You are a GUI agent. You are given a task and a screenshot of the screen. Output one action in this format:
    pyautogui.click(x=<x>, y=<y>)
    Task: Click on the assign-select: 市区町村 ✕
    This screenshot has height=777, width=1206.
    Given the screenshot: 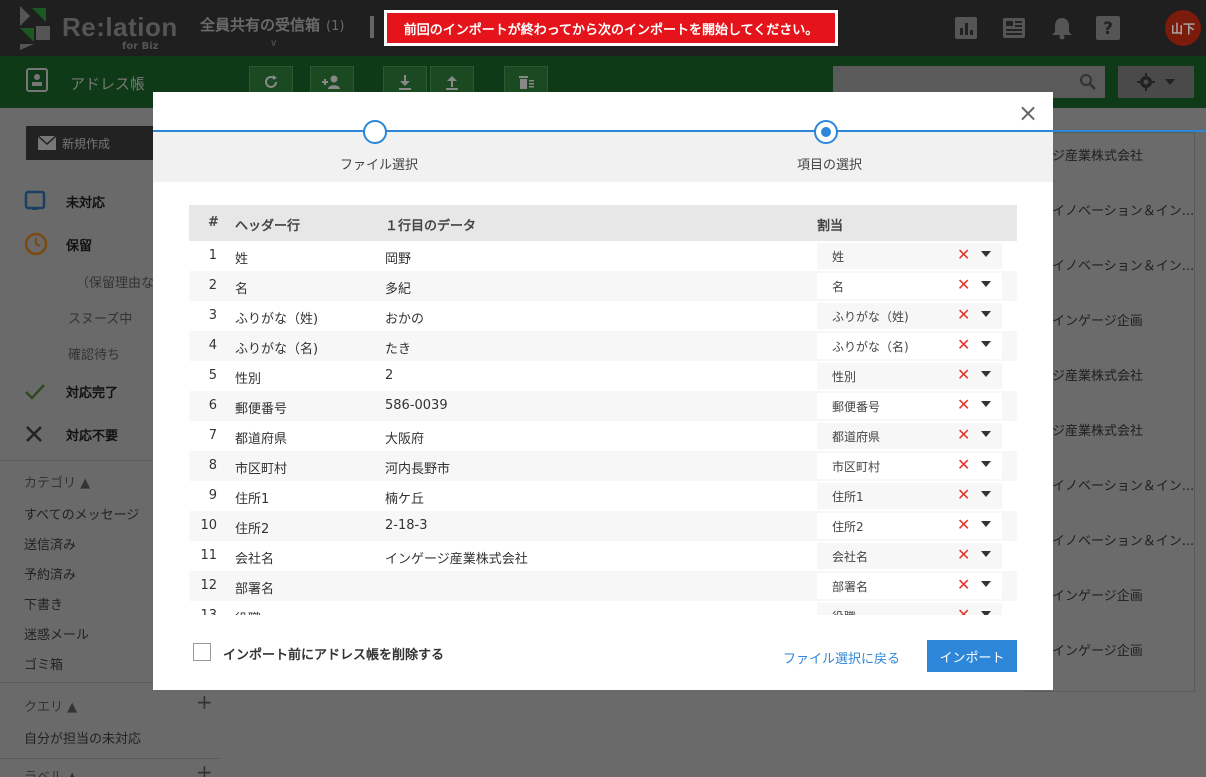 What is the action you would take?
    pyautogui.click(x=909, y=466)
    